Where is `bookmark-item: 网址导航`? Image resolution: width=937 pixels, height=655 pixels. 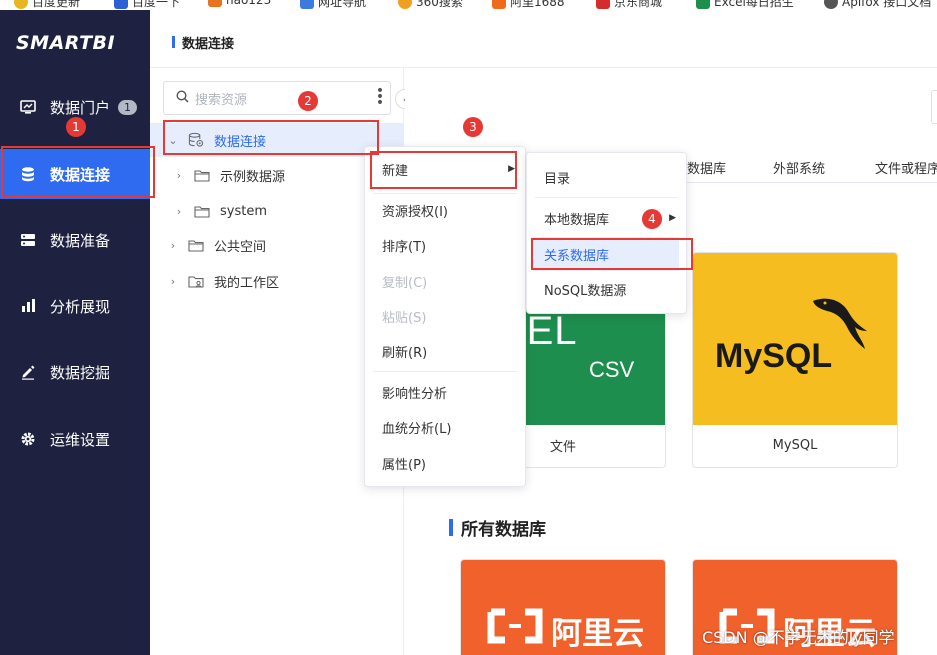 bookmark-item: 网址导航 is located at coordinates (333, 5).